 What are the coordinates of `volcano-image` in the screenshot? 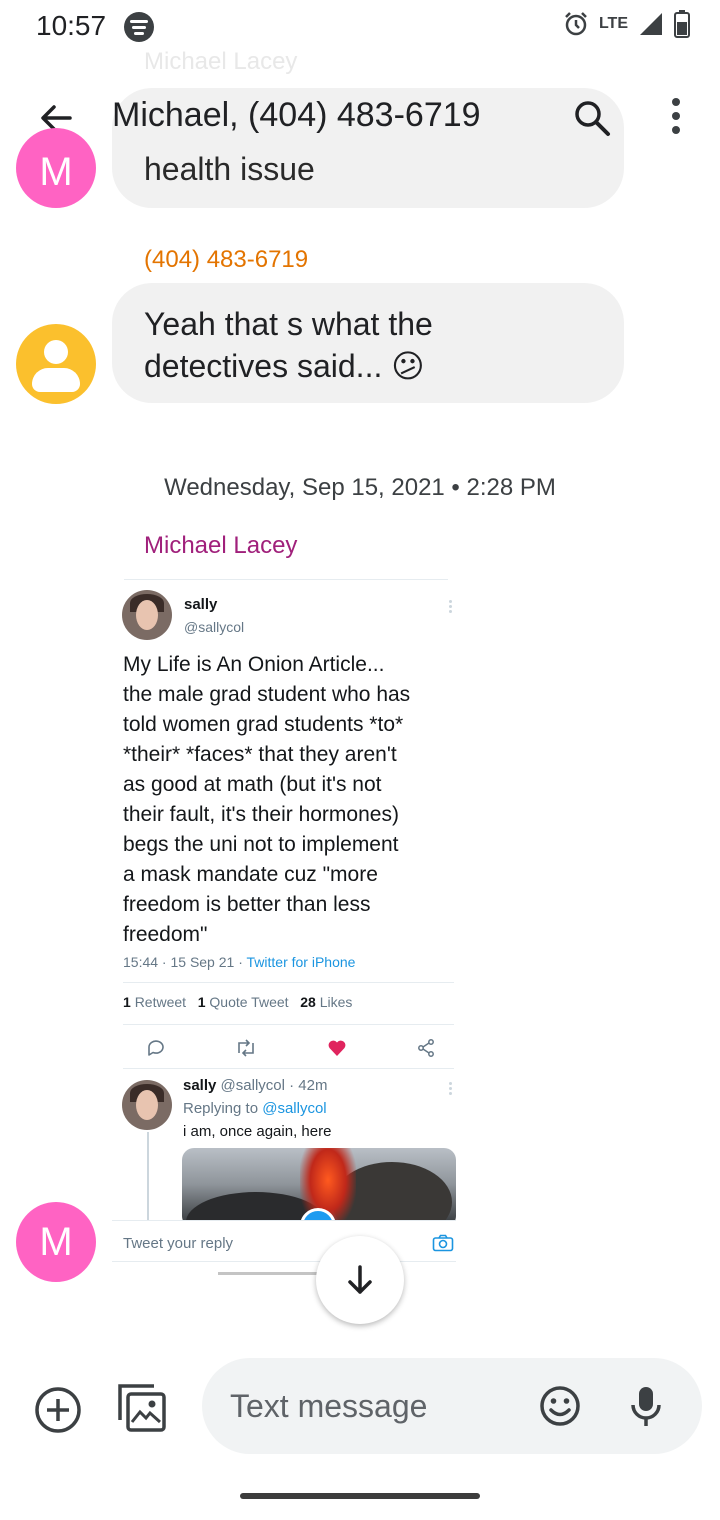 It's located at (319, 1184).